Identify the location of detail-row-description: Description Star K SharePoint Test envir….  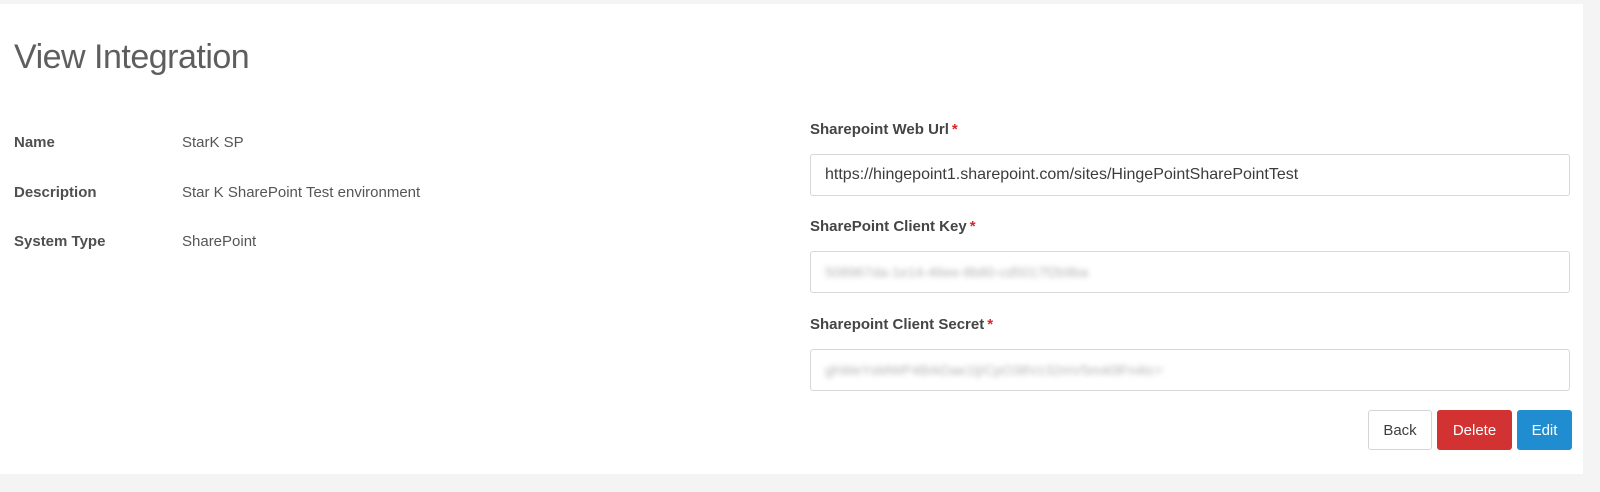
(217, 192).